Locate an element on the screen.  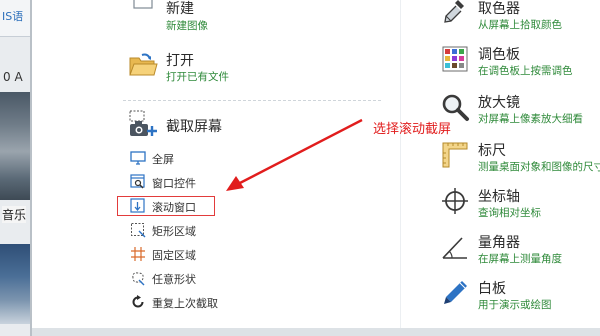
capture-fixed-region-label: 固定区域 is located at coordinates (174, 255).